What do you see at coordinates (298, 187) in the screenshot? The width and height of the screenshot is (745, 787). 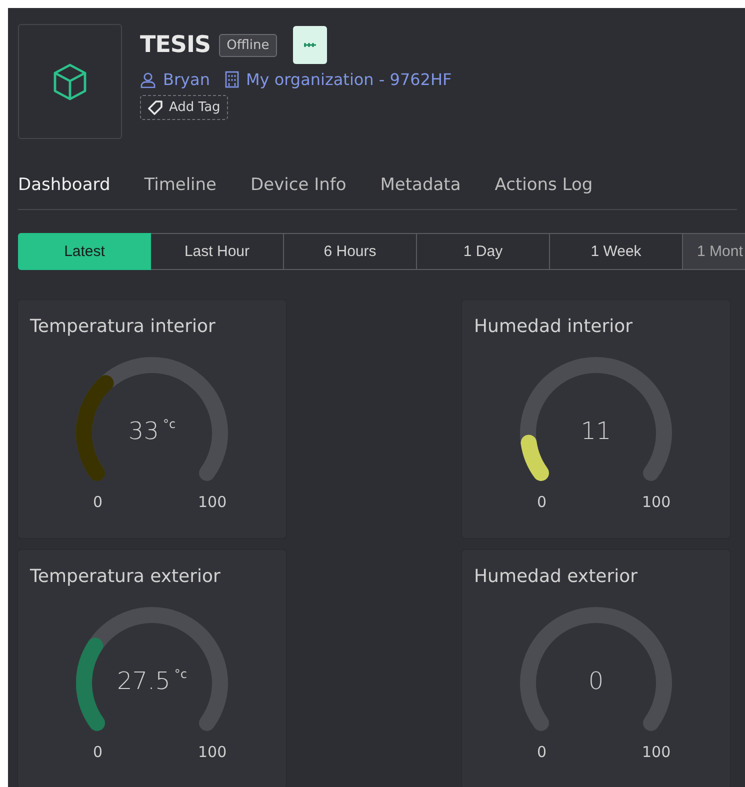 I see `tab: Device Info` at bounding box center [298, 187].